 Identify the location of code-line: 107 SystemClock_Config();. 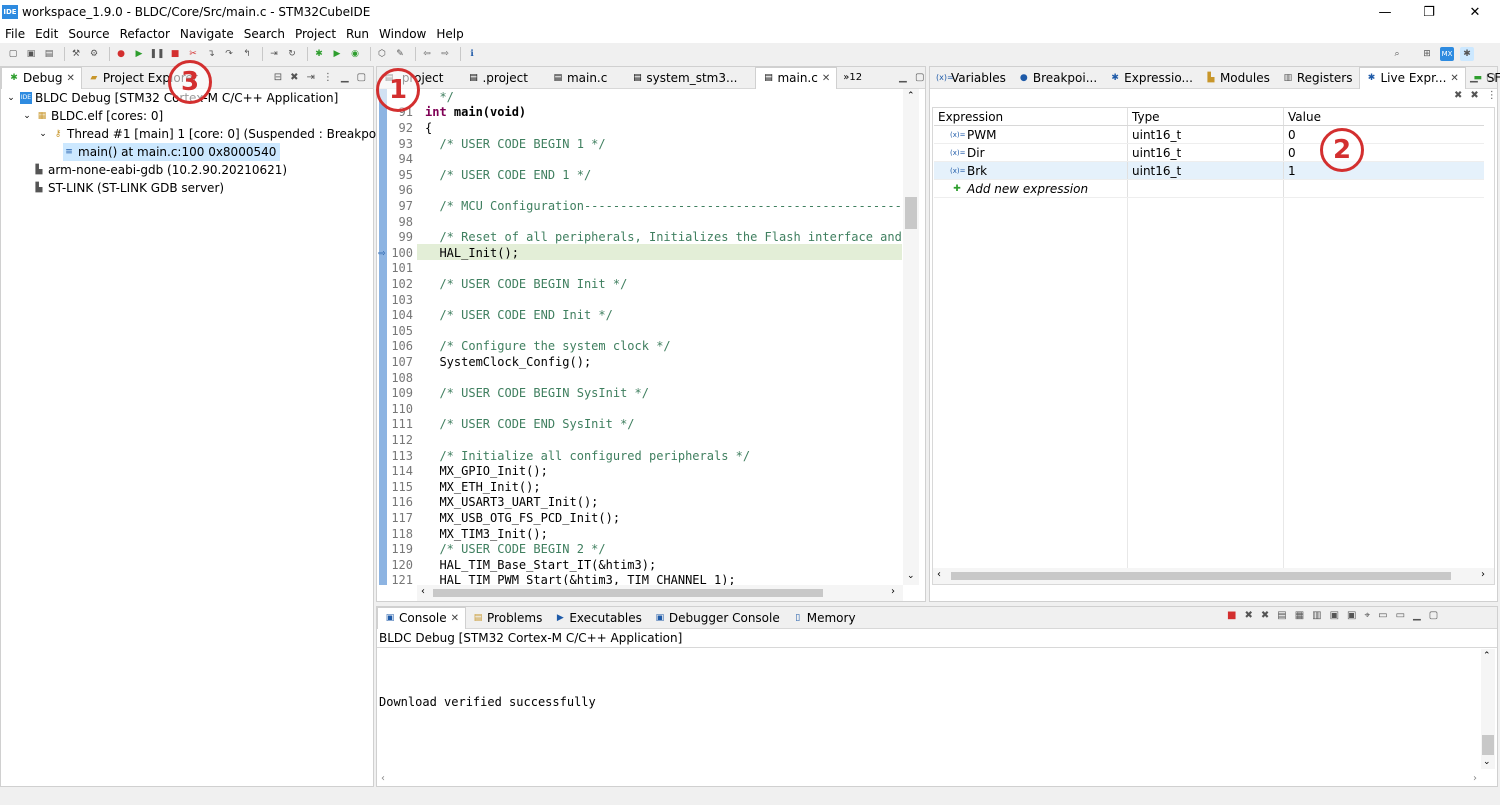
(489, 362).